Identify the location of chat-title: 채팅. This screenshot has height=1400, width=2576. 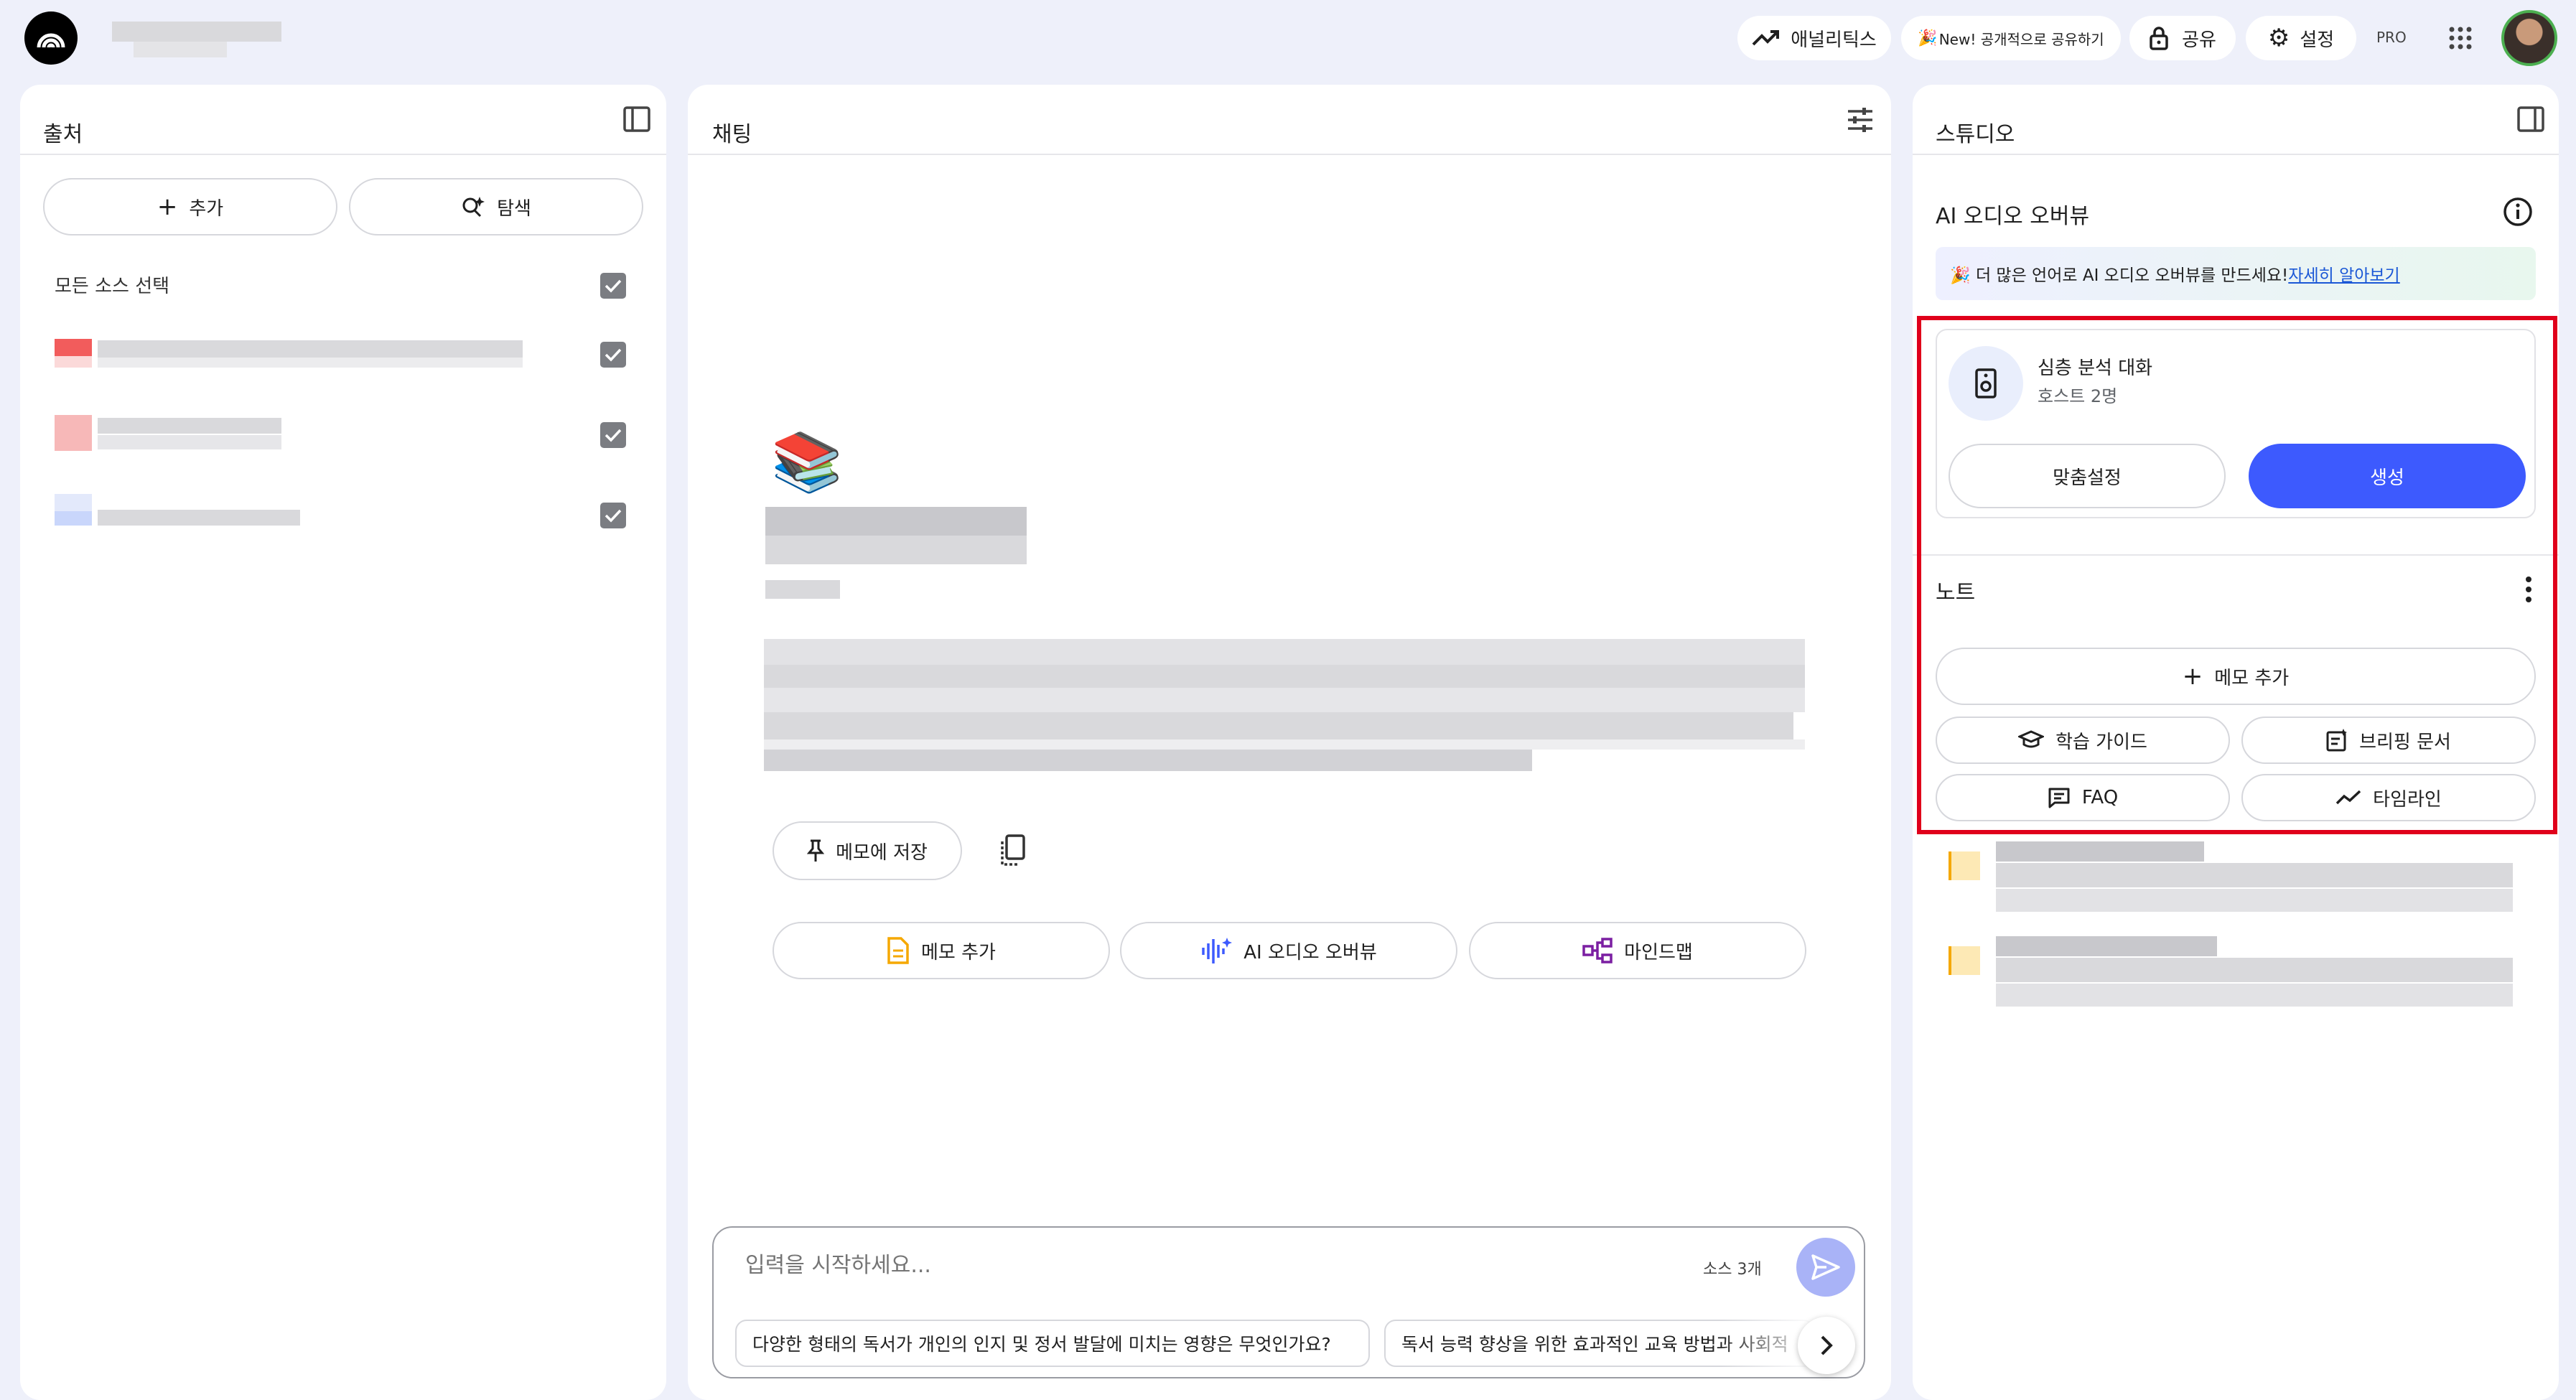
(732, 134).